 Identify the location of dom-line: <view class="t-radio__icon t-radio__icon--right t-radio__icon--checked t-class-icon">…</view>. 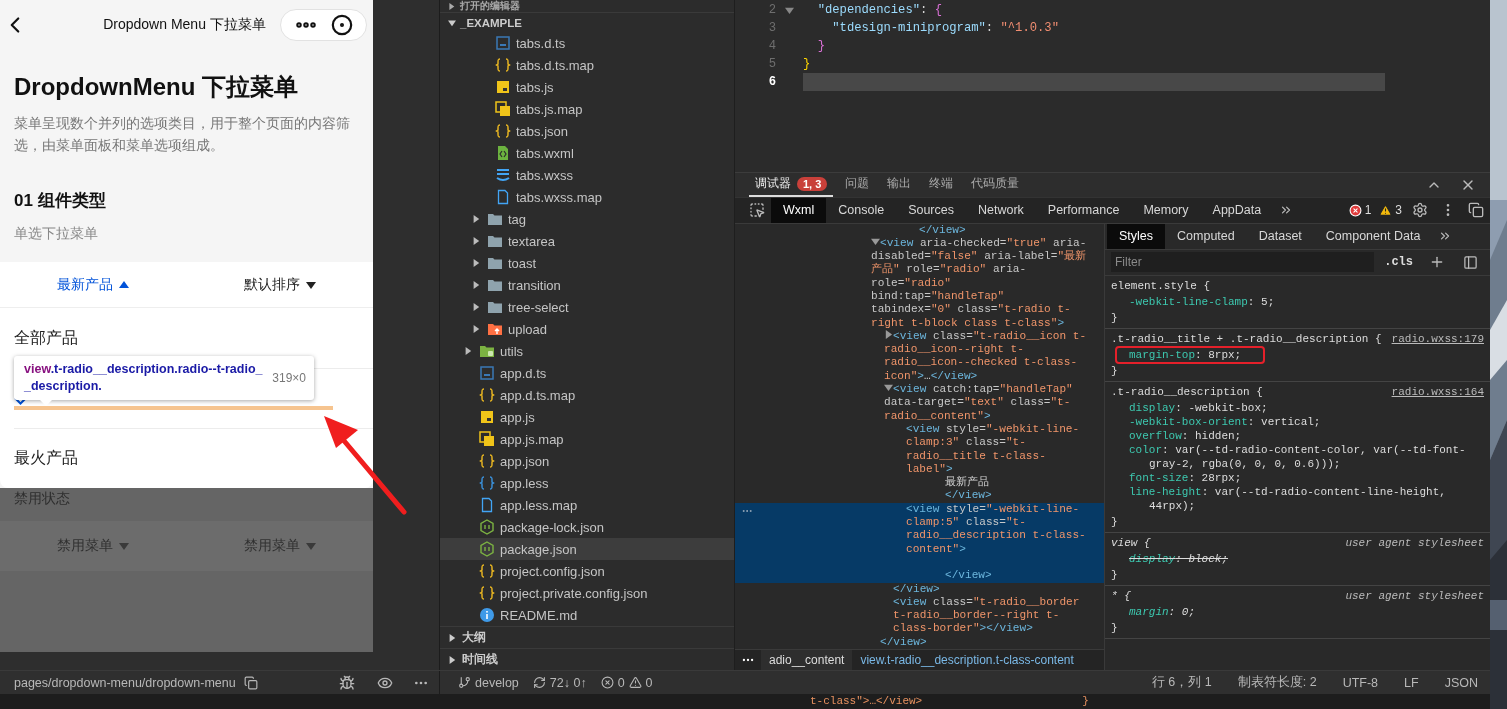
(919, 356).